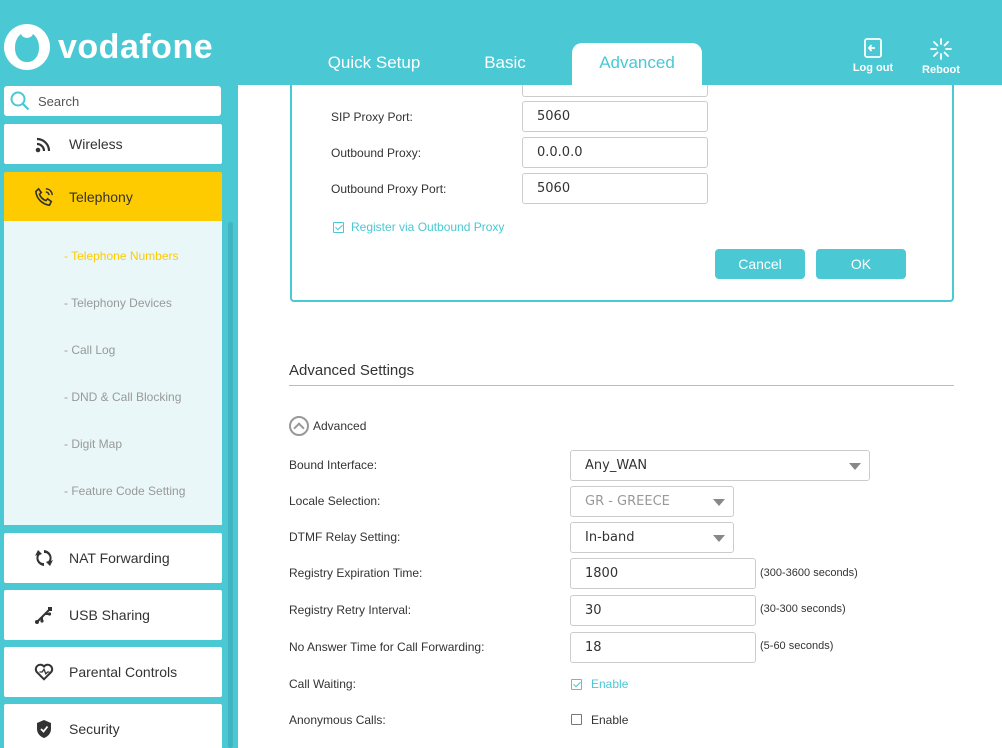 The width and height of the screenshot is (1002, 748). I want to click on dtmf-relay-select: In-band, so click(652, 537).